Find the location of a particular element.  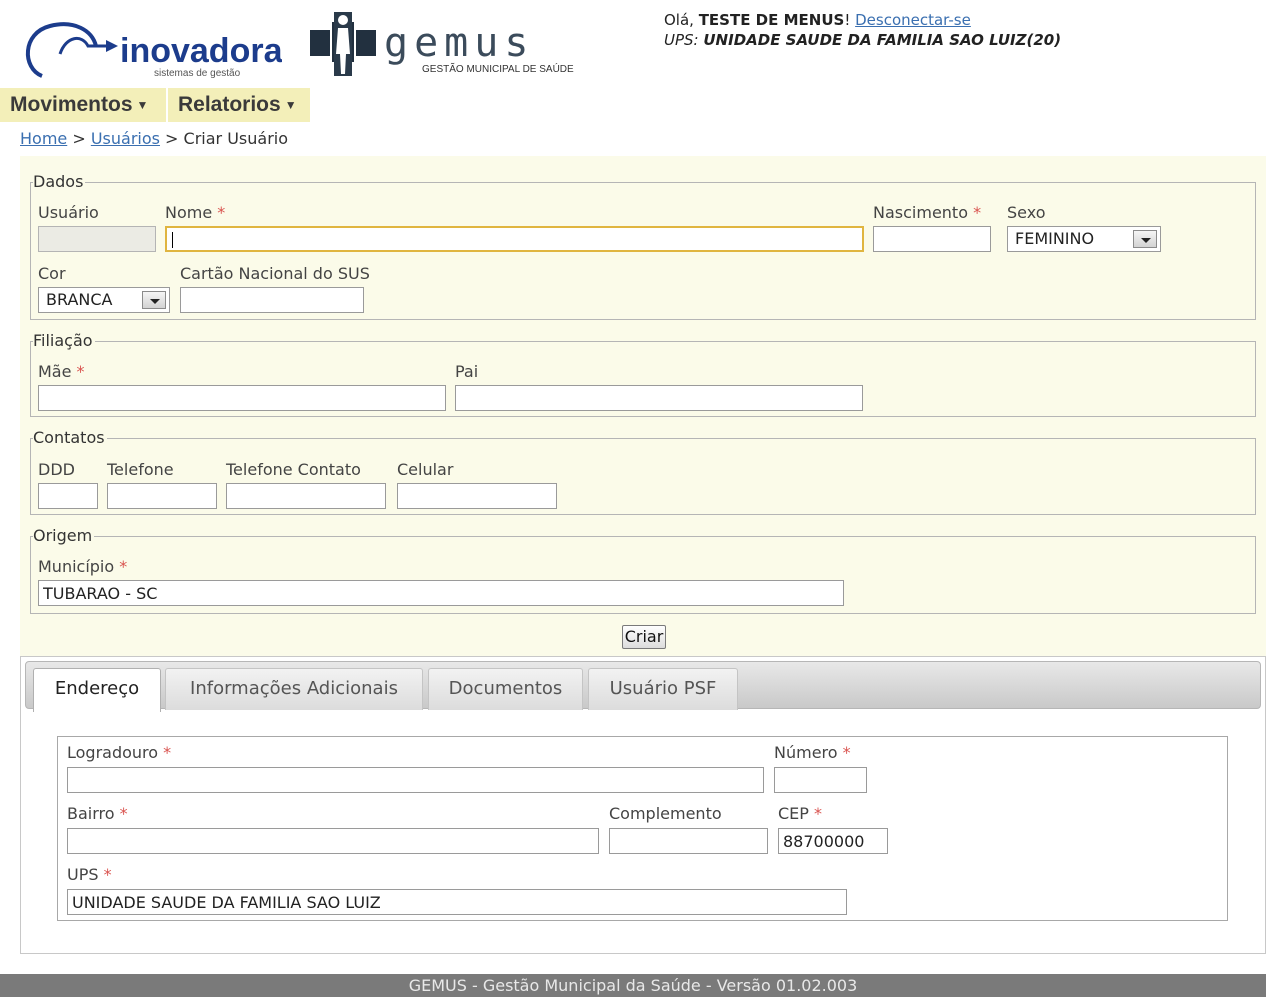

label-pai: Pai is located at coordinates (467, 371).